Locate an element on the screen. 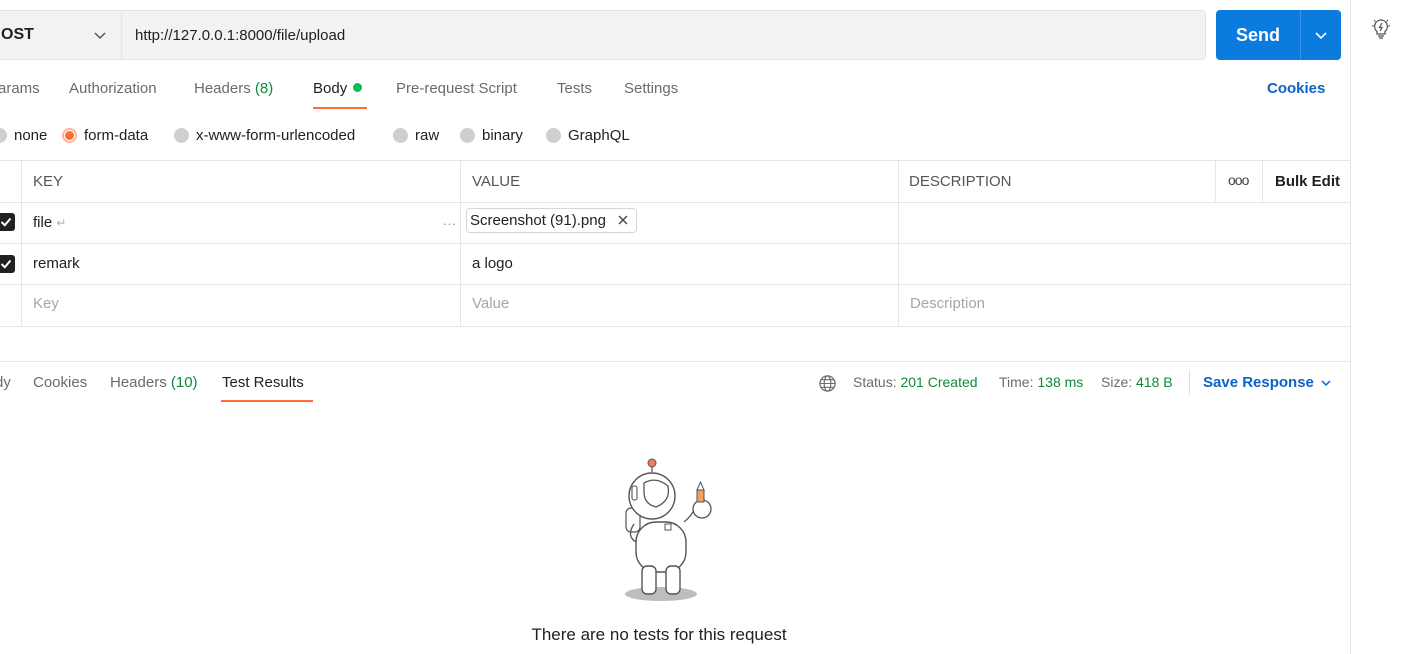 This screenshot has height=654, width=1411. radio-raw: raw is located at coordinates (416, 135).